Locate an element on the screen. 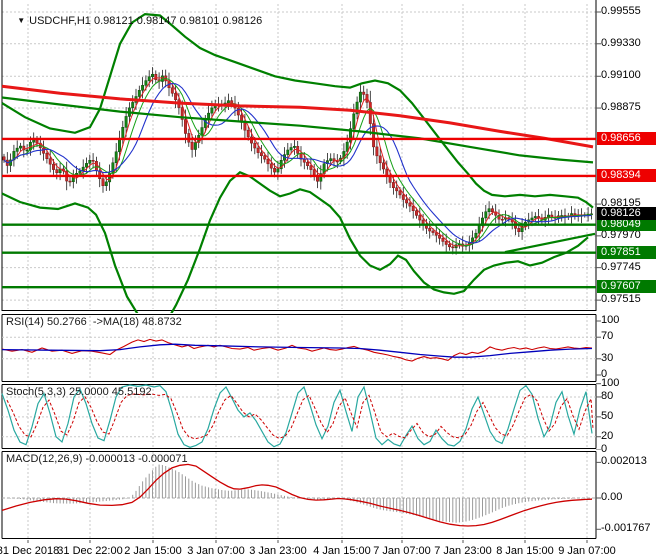  time-axis-label: 9 Jan 07:00 is located at coordinates (587, 551).